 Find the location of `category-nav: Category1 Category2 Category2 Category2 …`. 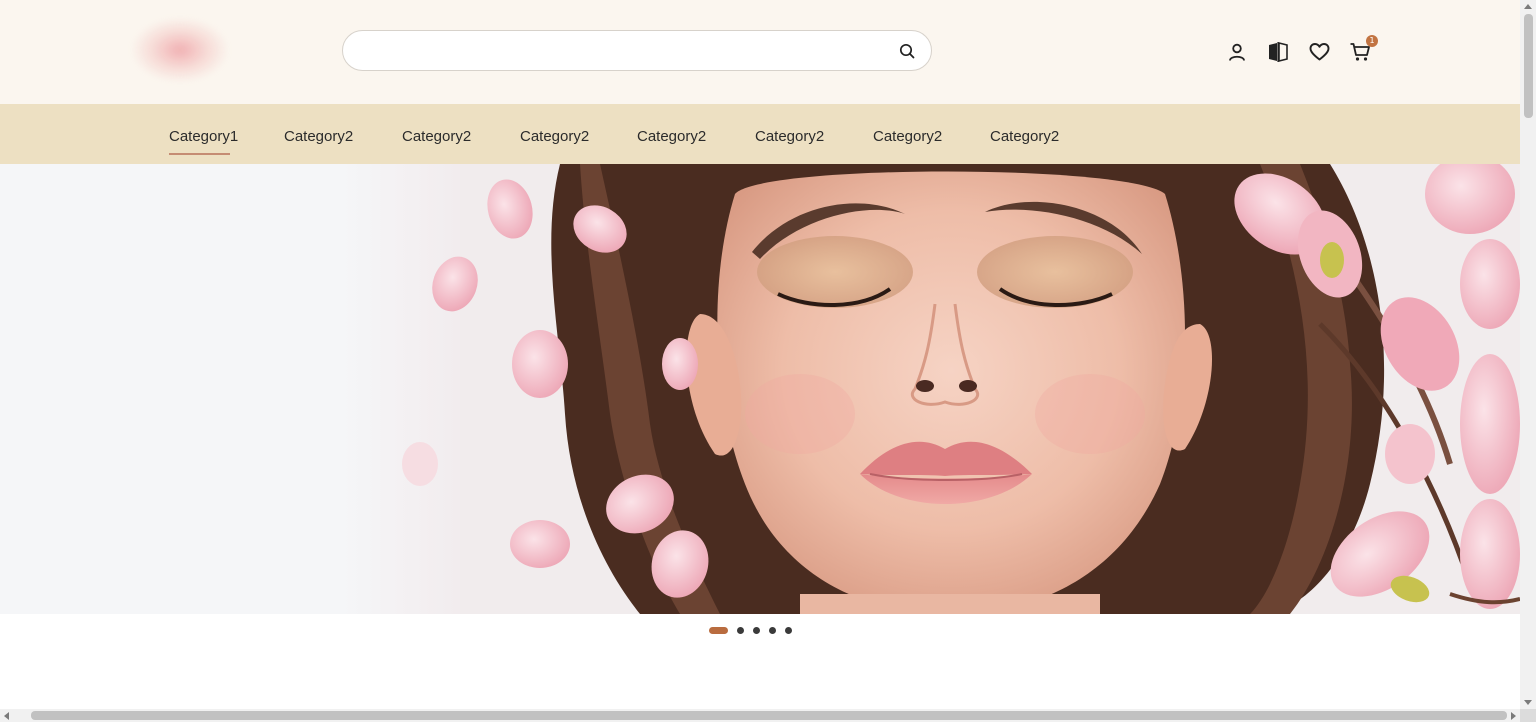

category-nav: Category1 Category2 Category2 Category2 … is located at coordinates (760, 134).